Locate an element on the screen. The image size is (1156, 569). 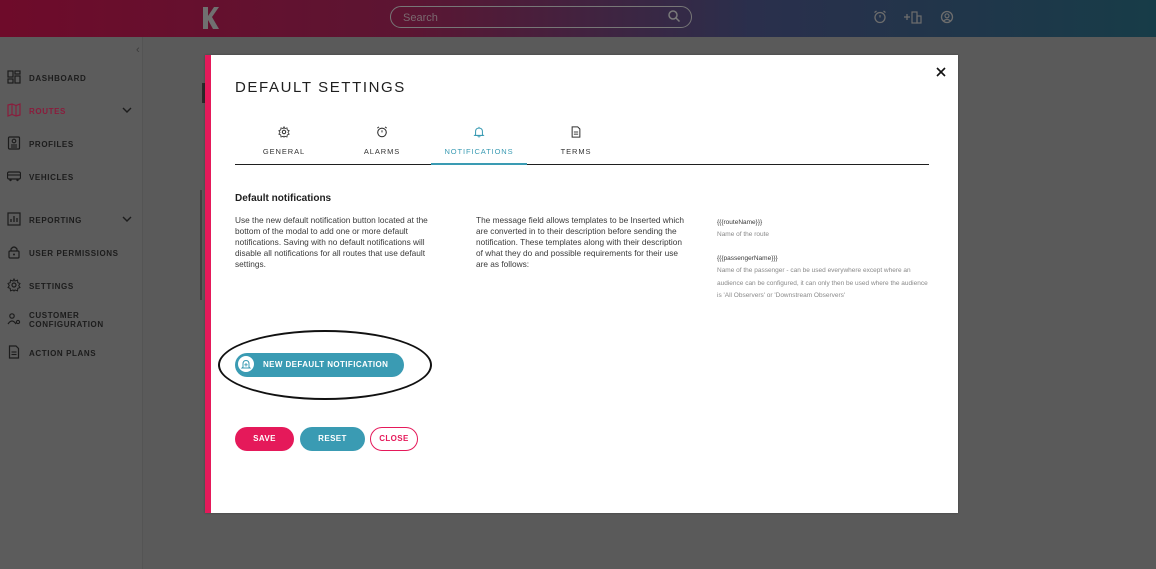
sidebar-item-reporting: REPORTING is located at coordinates (71, 220).